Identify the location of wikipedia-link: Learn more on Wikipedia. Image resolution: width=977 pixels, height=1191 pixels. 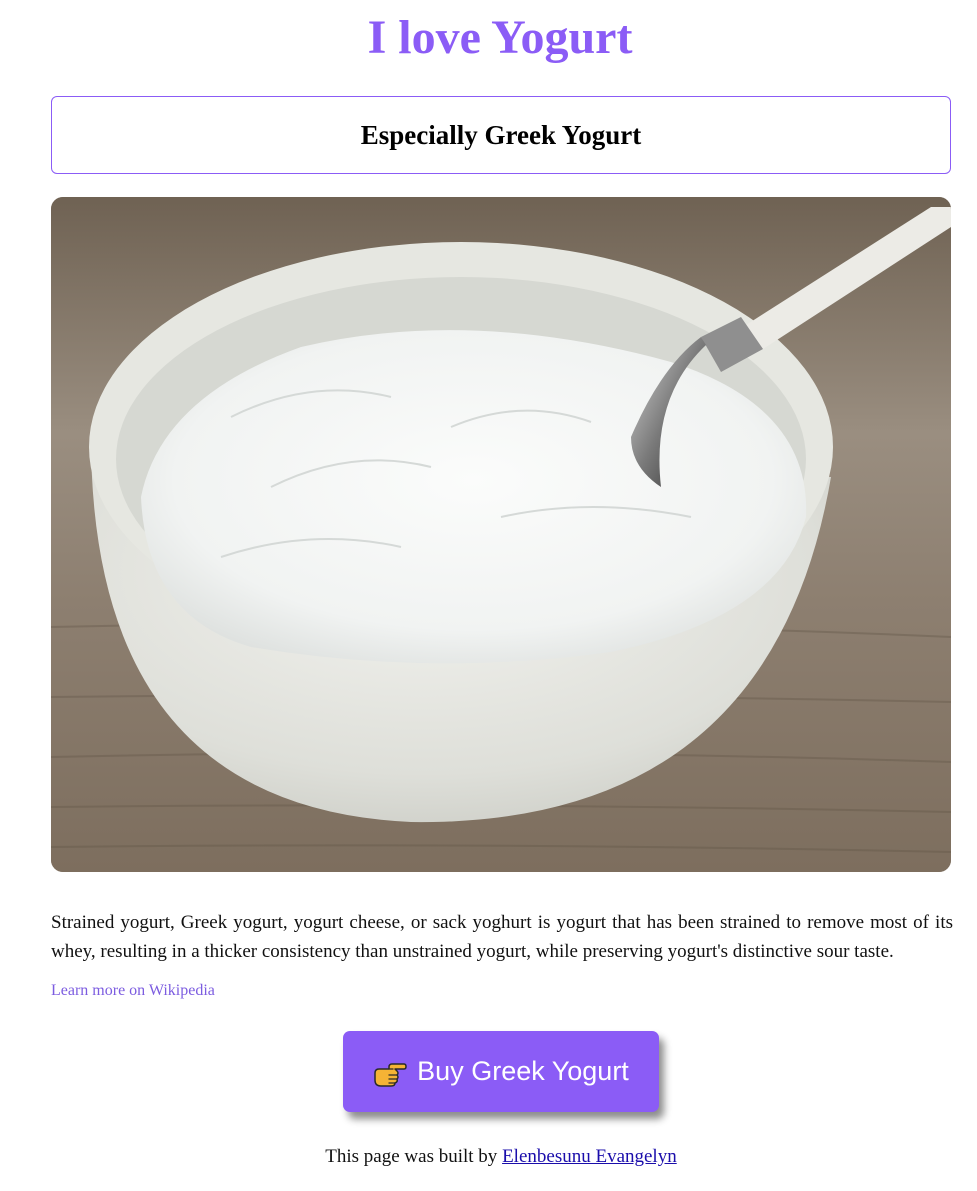
(133, 991).